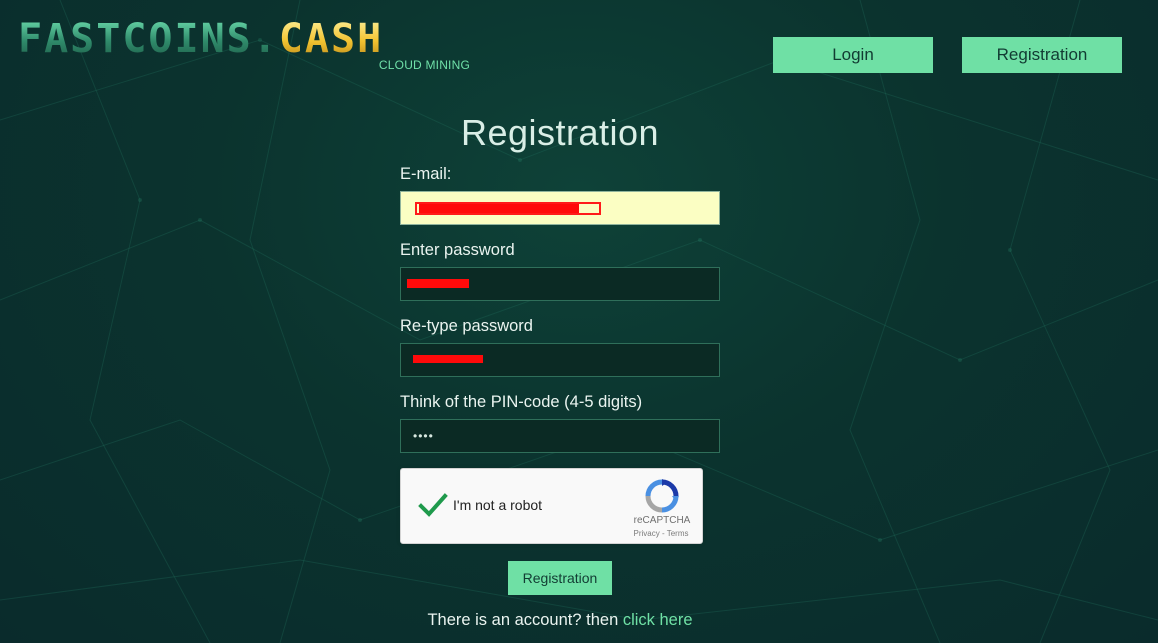  What do you see at coordinates (560, 284) in the screenshot?
I see `password-field` at bounding box center [560, 284].